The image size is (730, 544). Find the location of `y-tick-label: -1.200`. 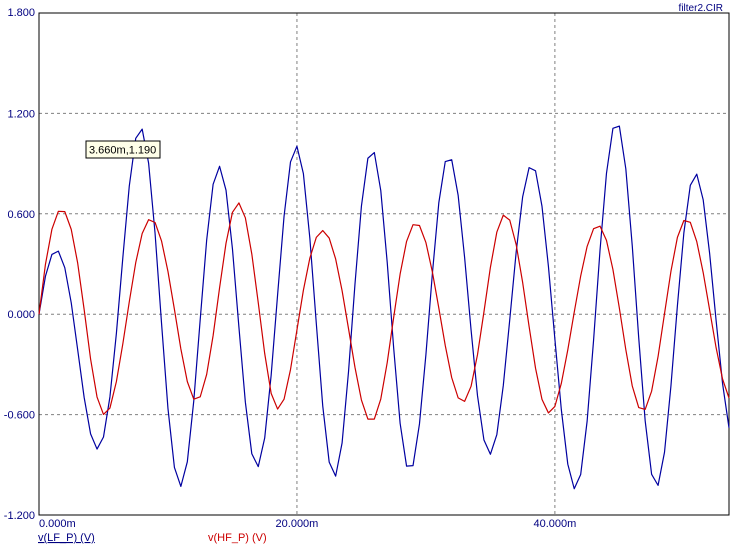

y-tick-label: -1.200 is located at coordinates (19, 516).